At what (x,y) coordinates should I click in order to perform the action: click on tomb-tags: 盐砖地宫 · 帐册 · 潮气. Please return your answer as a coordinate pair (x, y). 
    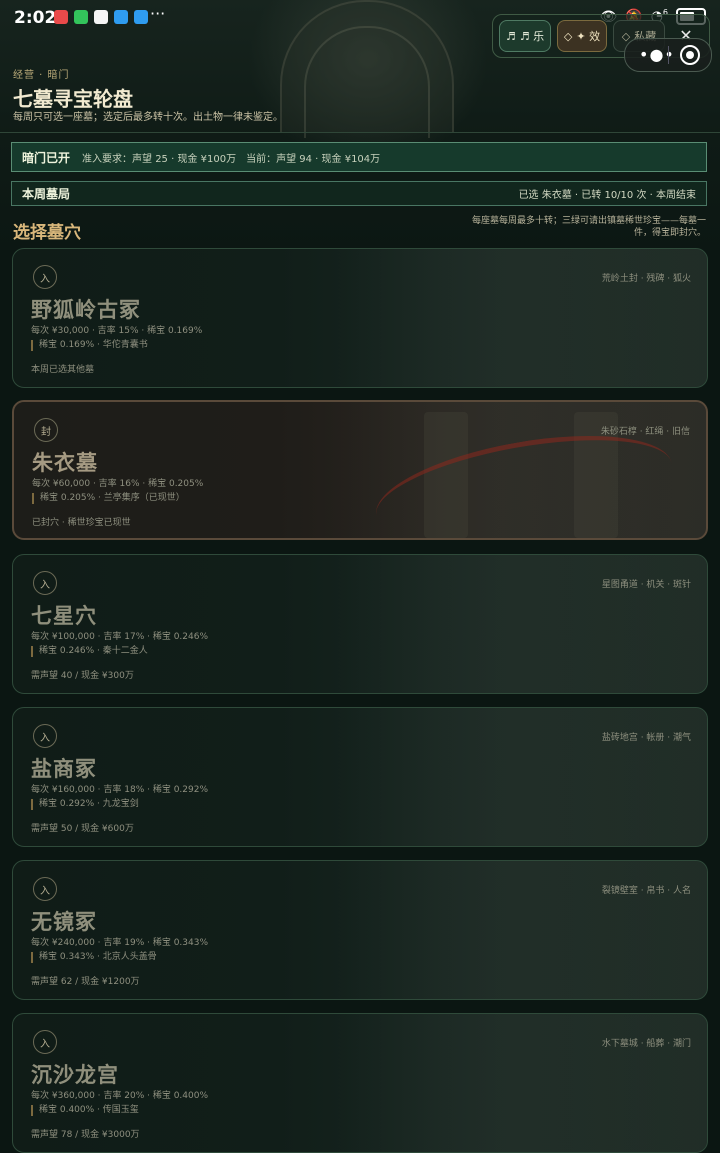
    Looking at the image, I should click on (646, 738).